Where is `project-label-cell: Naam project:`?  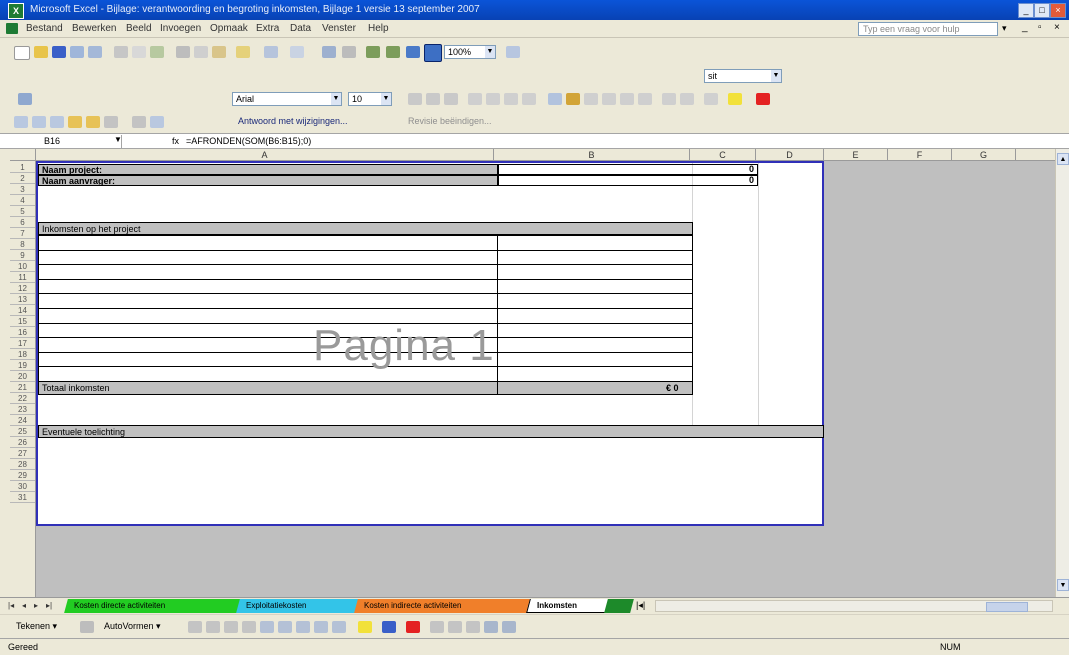 project-label-cell: Naam project: is located at coordinates (268, 169).